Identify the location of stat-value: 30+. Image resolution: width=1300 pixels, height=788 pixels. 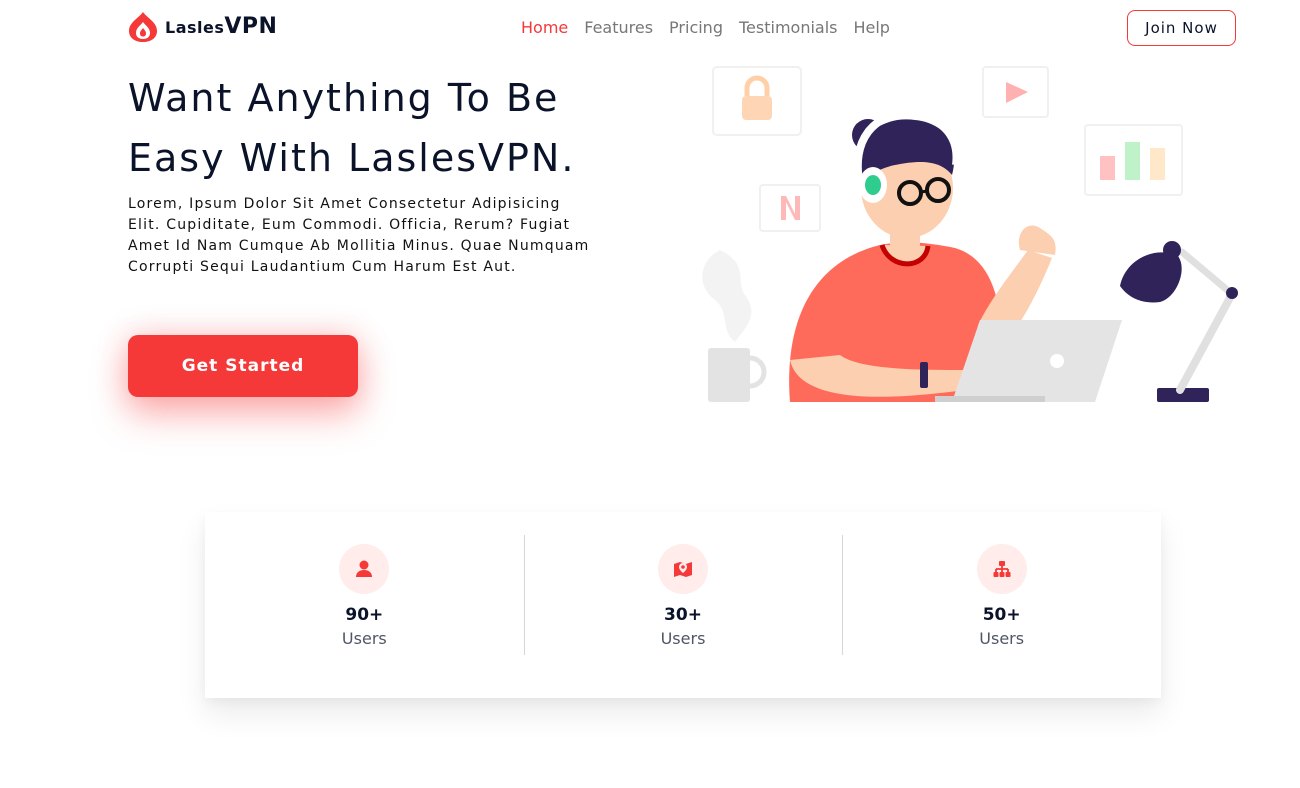
(683, 615).